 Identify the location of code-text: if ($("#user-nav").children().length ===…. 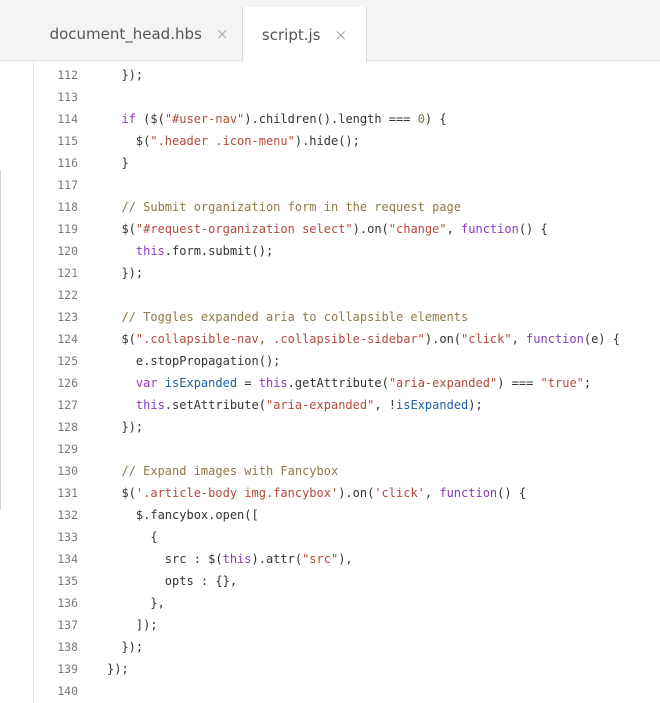
(277, 119).